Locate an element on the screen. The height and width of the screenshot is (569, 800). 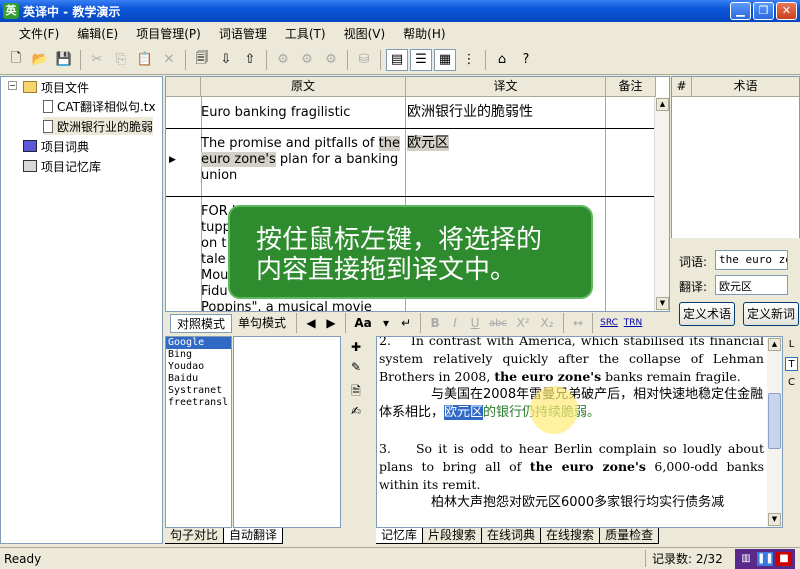
underline-button: U is located at coordinates (475, 323).